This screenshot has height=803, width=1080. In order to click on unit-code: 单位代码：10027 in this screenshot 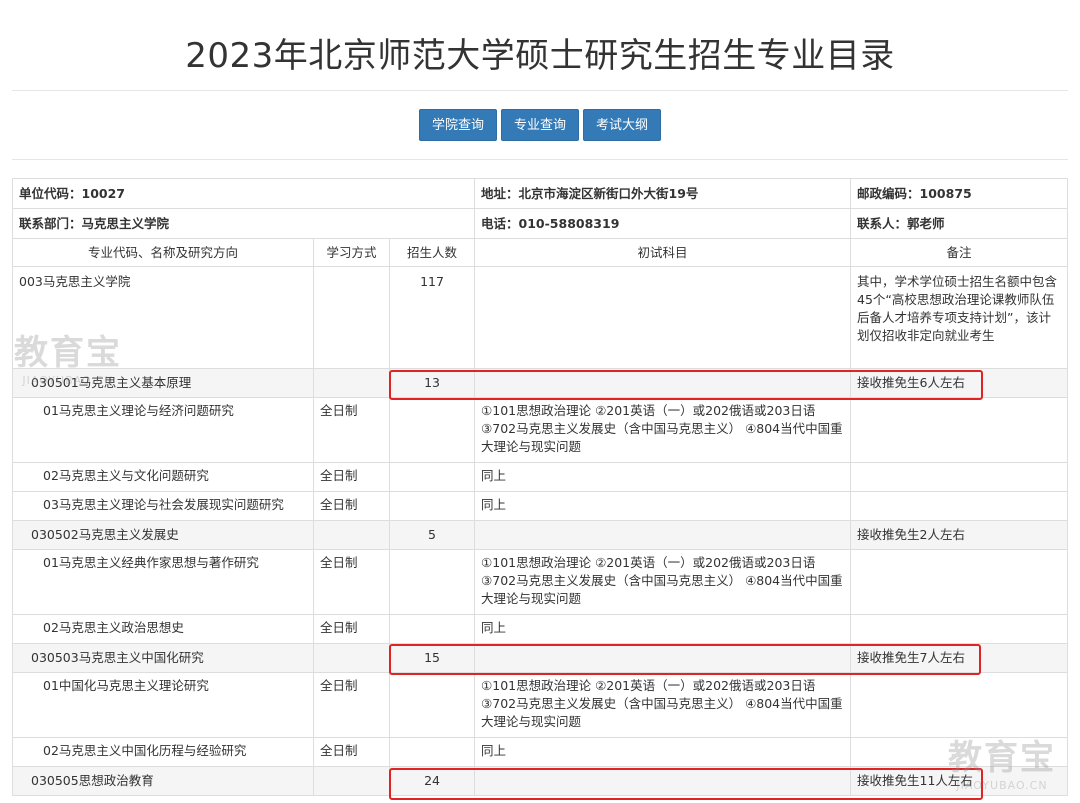, I will do `click(243, 193)`.